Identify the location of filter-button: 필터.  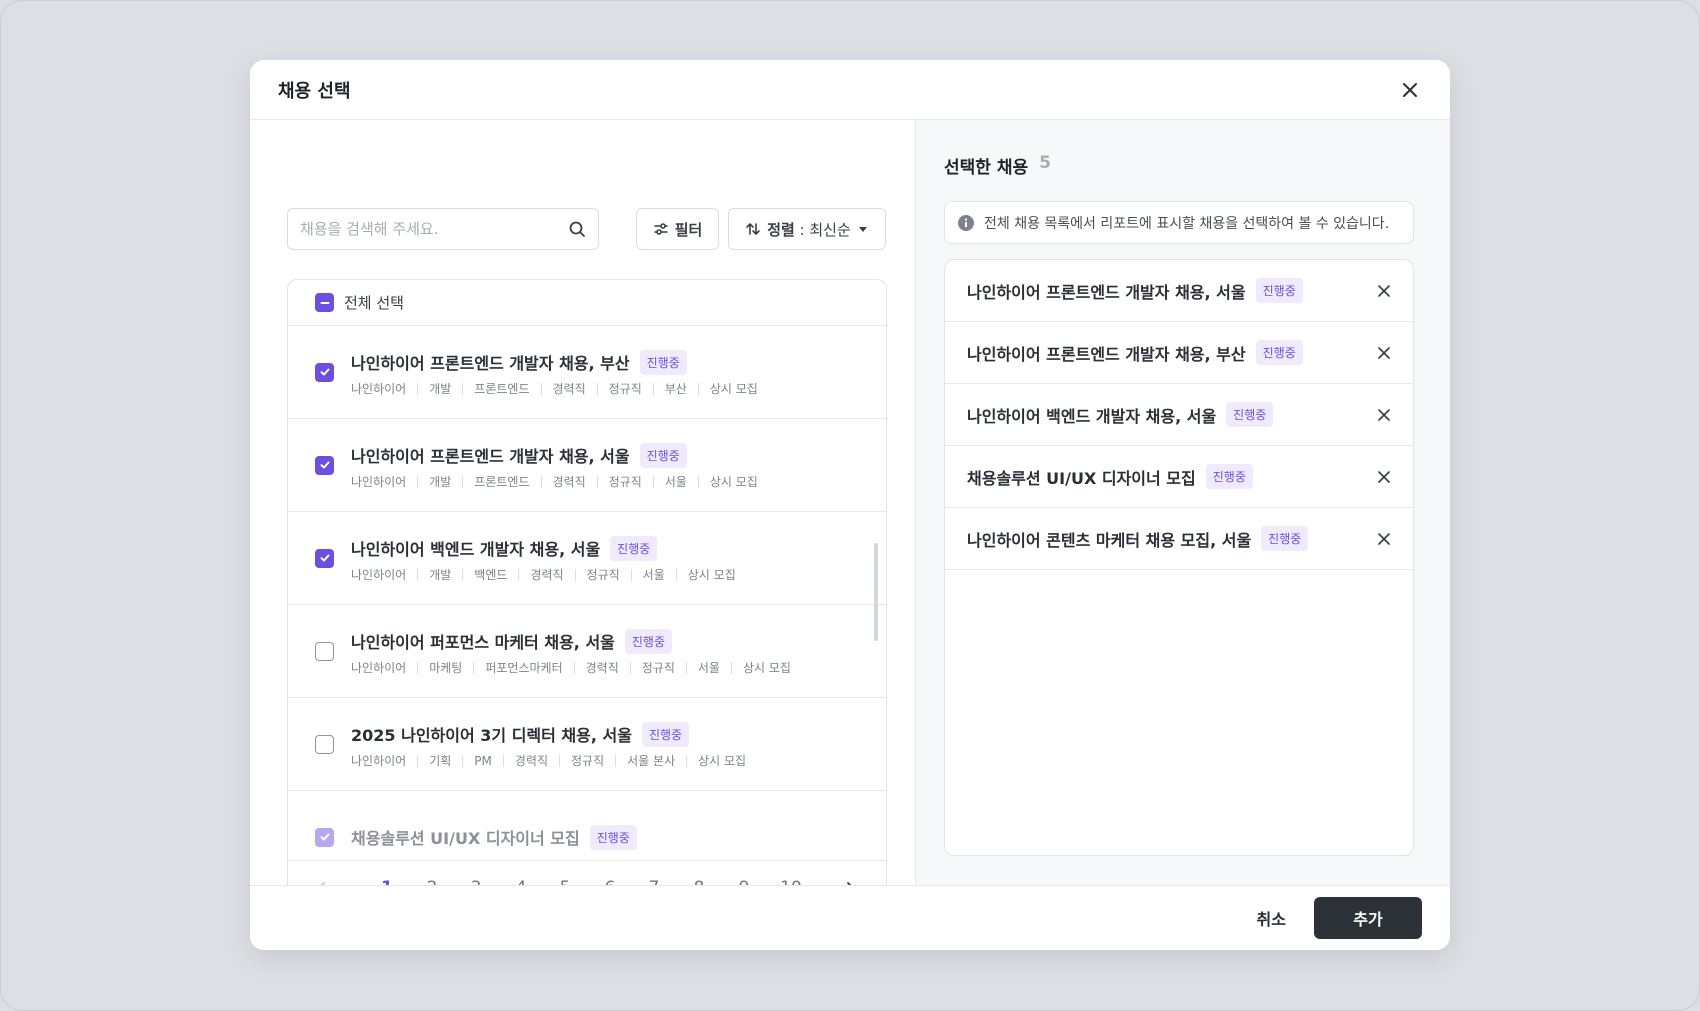
(677, 229).